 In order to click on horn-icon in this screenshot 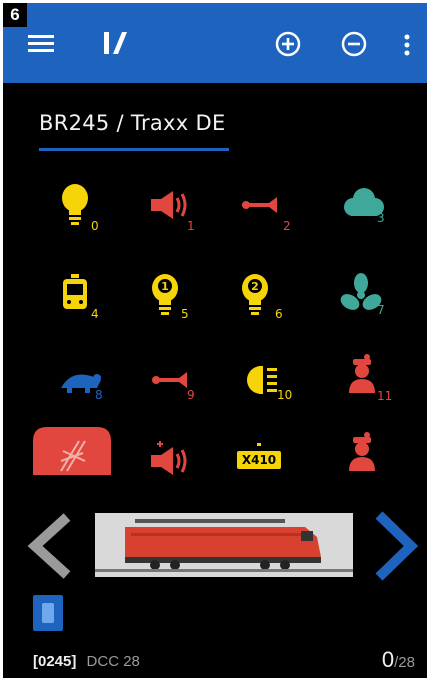, I will do `click(259, 205)`.